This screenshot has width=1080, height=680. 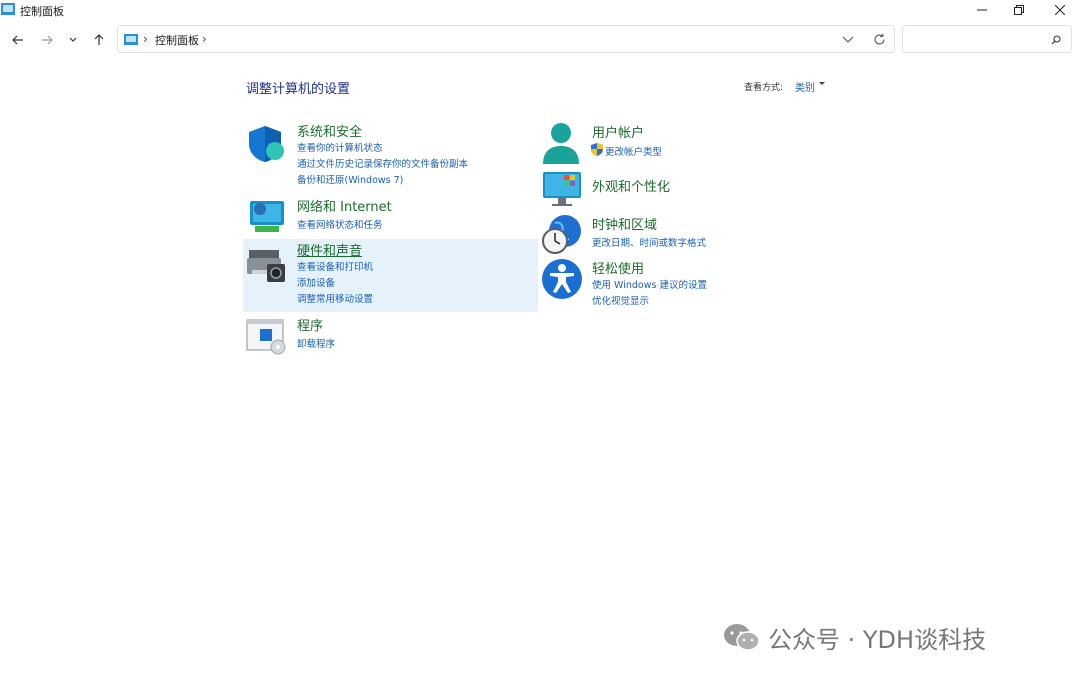 I want to click on uac-shield-icon, so click(x=597, y=149).